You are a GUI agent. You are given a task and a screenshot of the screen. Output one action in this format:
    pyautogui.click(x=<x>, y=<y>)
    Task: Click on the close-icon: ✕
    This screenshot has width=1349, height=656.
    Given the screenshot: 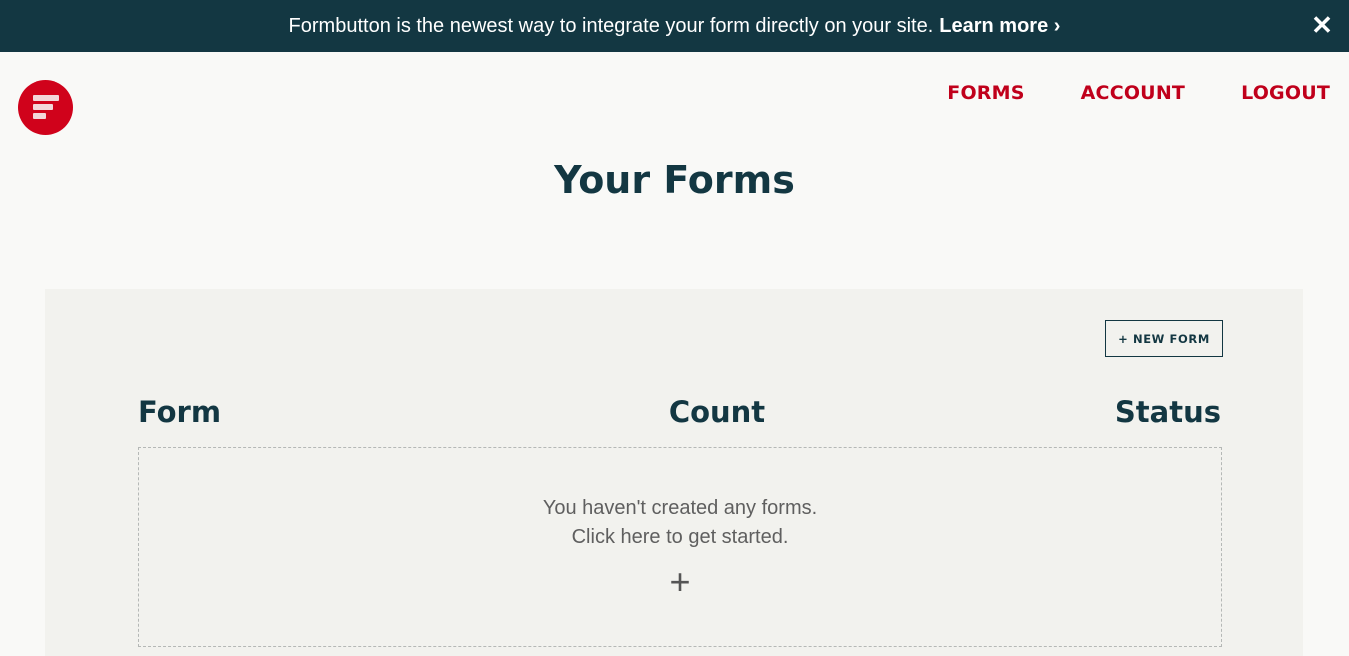 What is the action you would take?
    pyautogui.click(x=1322, y=25)
    